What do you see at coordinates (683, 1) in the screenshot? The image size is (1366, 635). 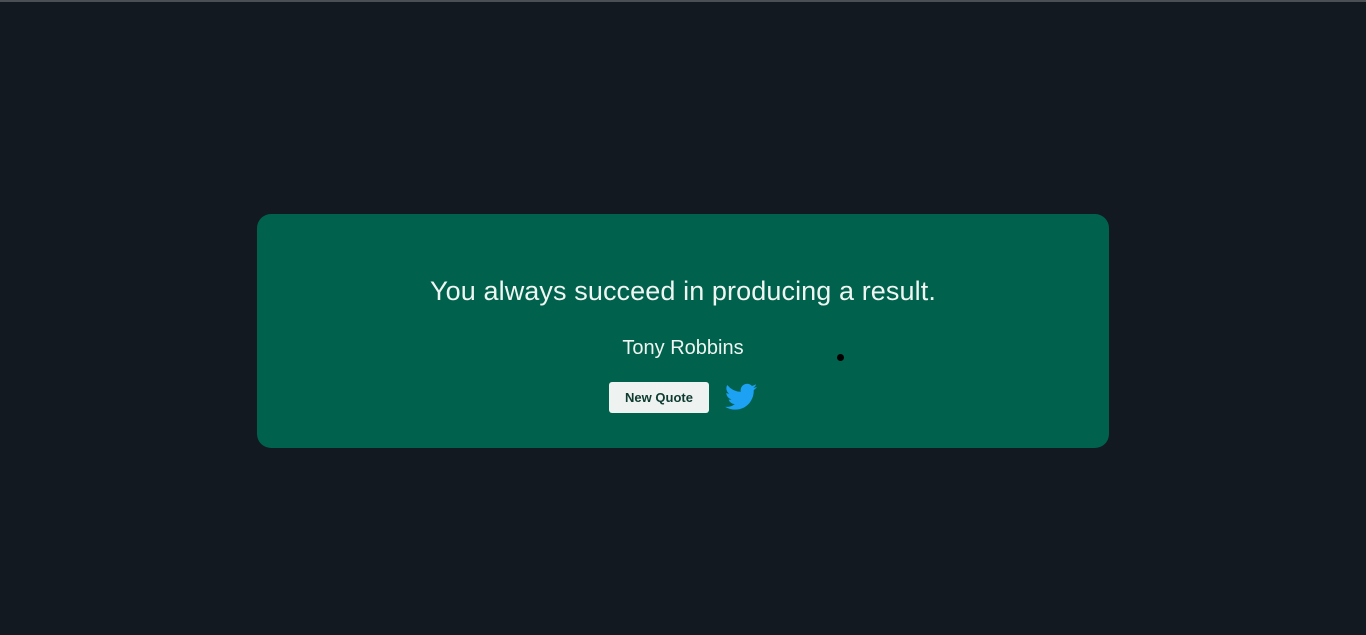 I see `window-top-border` at bounding box center [683, 1].